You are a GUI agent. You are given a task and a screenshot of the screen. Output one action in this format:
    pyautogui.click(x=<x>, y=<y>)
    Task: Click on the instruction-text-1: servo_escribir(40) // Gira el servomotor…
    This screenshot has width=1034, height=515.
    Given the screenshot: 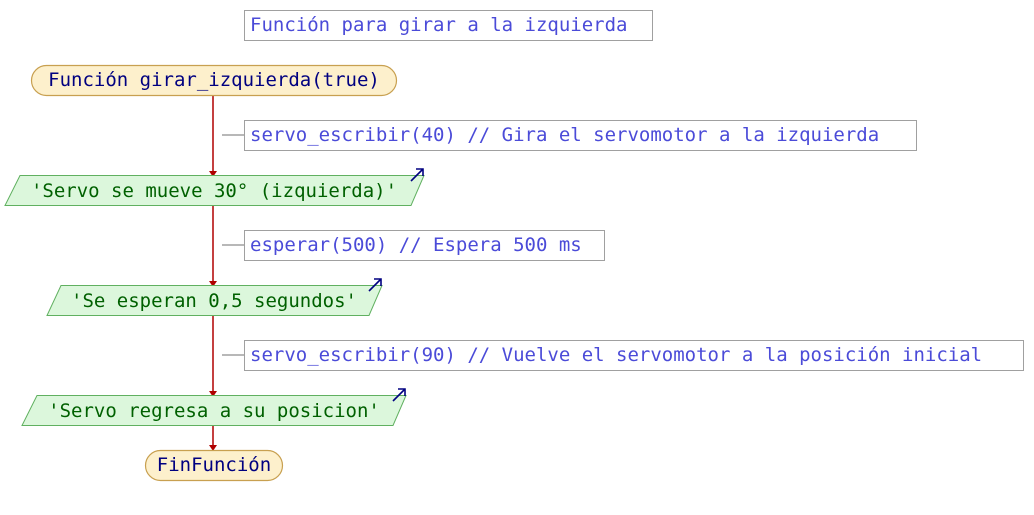 What is the action you would take?
    pyautogui.click(x=564, y=135)
    